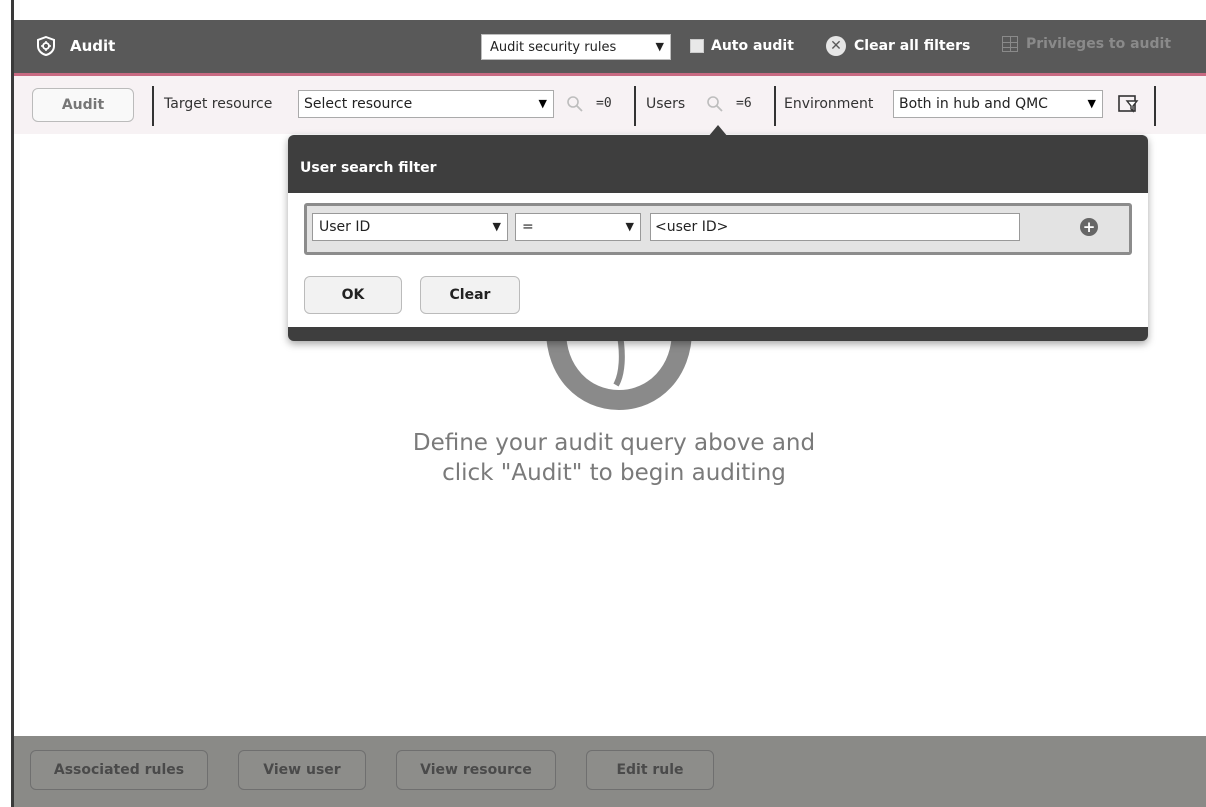 The height and width of the screenshot is (807, 1206). What do you see at coordinates (46, 46) in the screenshot?
I see `shield-icon` at bounding box center [46, 46].